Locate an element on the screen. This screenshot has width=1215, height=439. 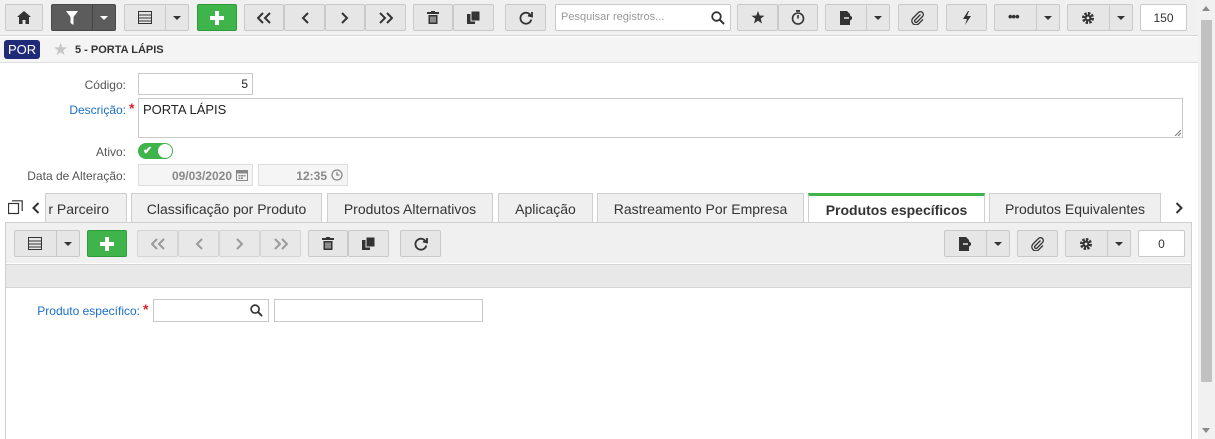
chevron-right-icon is located at coordinates (345, 17).